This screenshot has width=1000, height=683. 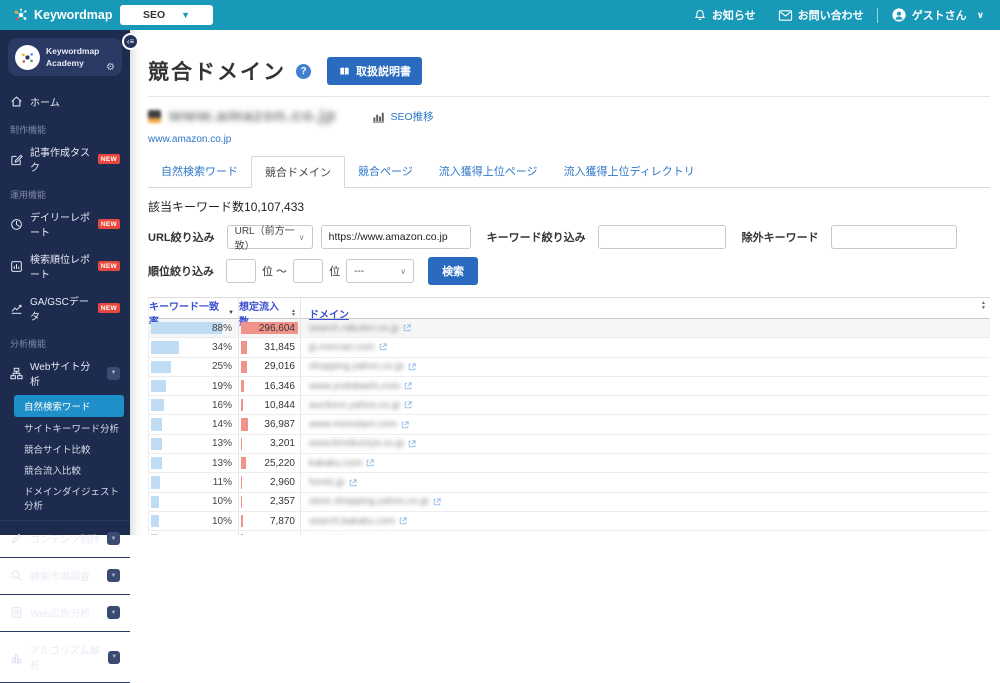 What do you see at coordinates (569, 533) in the screenshot?
I see `table-row: 9% 9,534 www.biccamera.com` at bounding box center [569, 533].